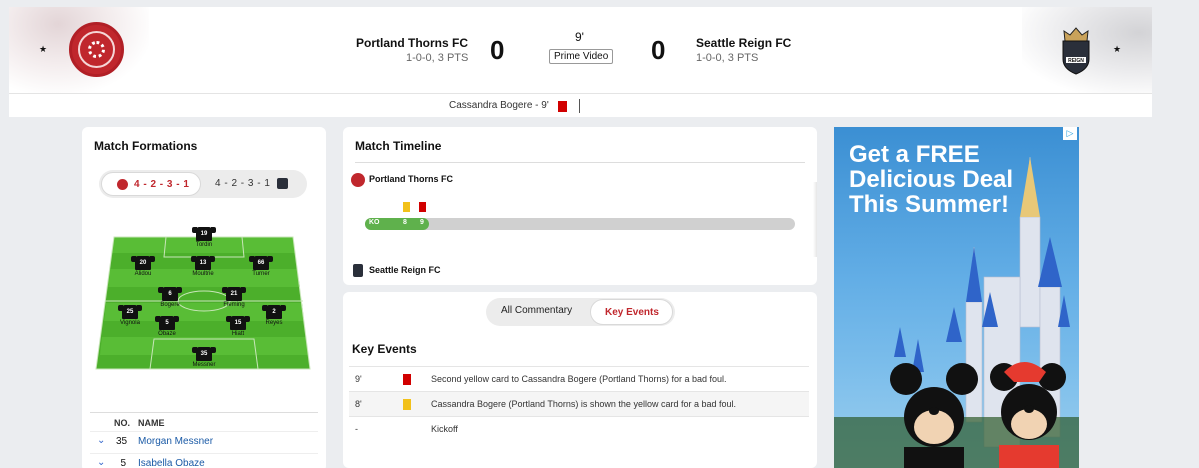 This screenshot has width=1199, height=468. Describe the element at coordinates (631, 312) in the screenshot. I see `tab-key-events: Key Events` at that location.